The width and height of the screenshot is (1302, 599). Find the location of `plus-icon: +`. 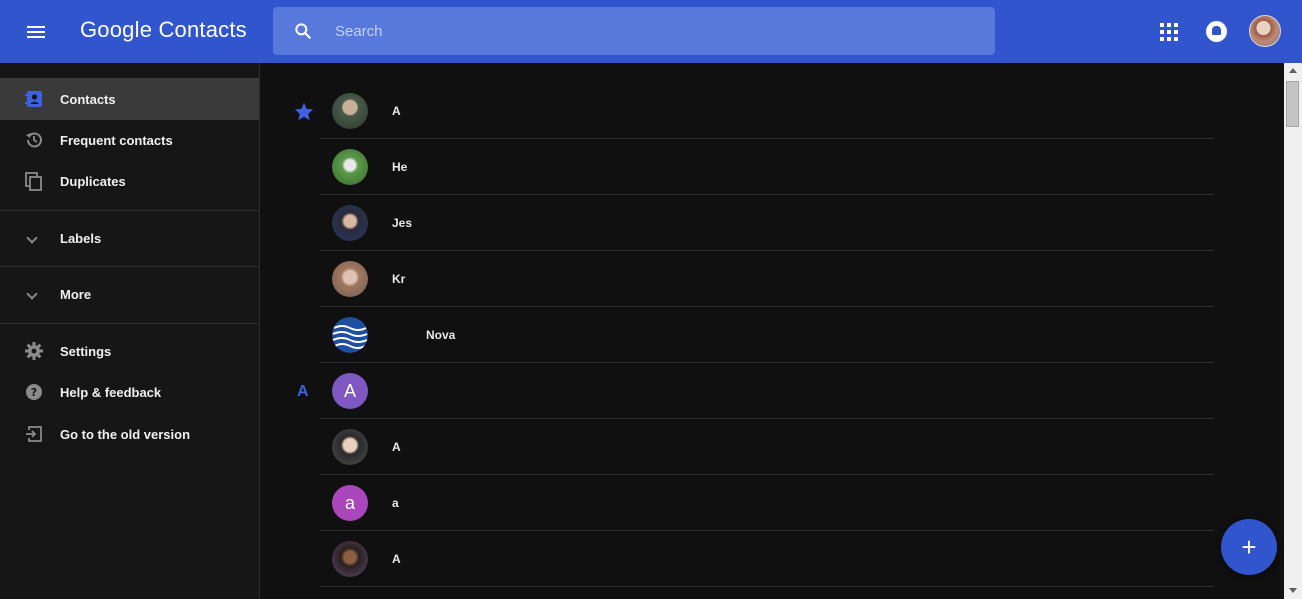

plus-icon: + is located at coordinates (1249, 547).